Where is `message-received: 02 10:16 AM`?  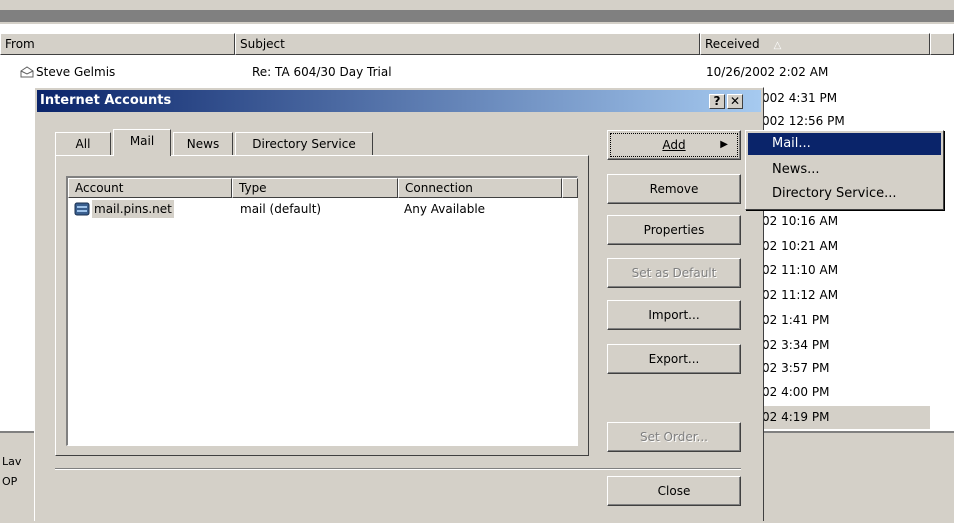 message-received: 02 10:16 AM is located at coordinates (800, 221).